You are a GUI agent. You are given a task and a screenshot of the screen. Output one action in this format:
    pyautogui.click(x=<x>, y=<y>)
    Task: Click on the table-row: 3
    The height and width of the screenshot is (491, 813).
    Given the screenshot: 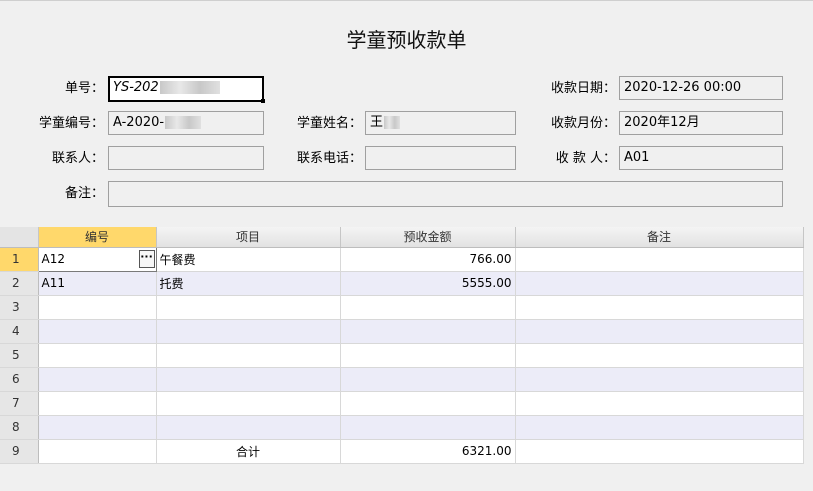 What is the action you would take?
    pyautogui.click(x=402, y=307)
    